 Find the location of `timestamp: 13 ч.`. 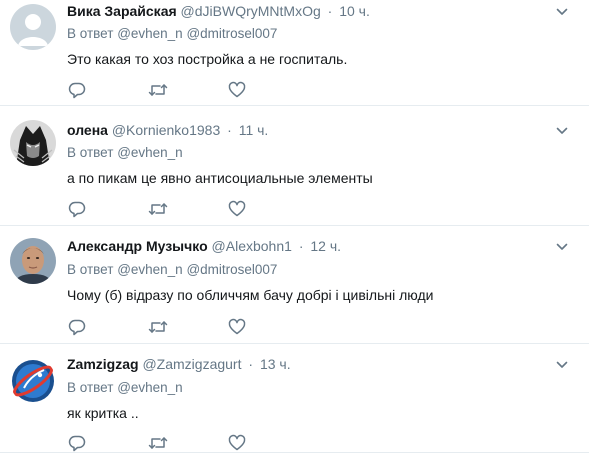

timestamp: 13 ч. is located at coordinates (275, 364).